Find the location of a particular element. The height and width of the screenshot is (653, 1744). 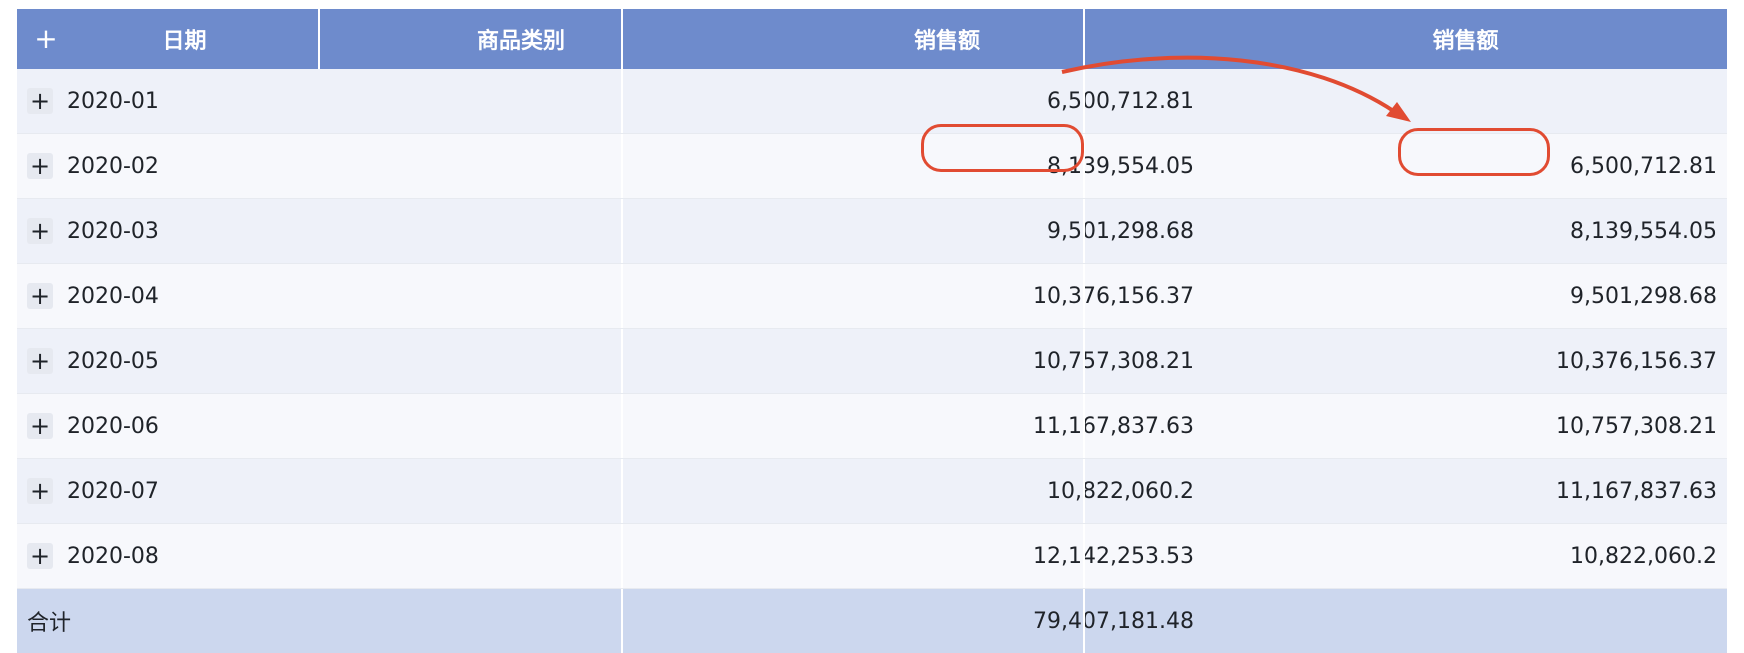

table-row: +2020-08 12,142,253.53 10,822,060.2 is located at coordinates (872, 556).